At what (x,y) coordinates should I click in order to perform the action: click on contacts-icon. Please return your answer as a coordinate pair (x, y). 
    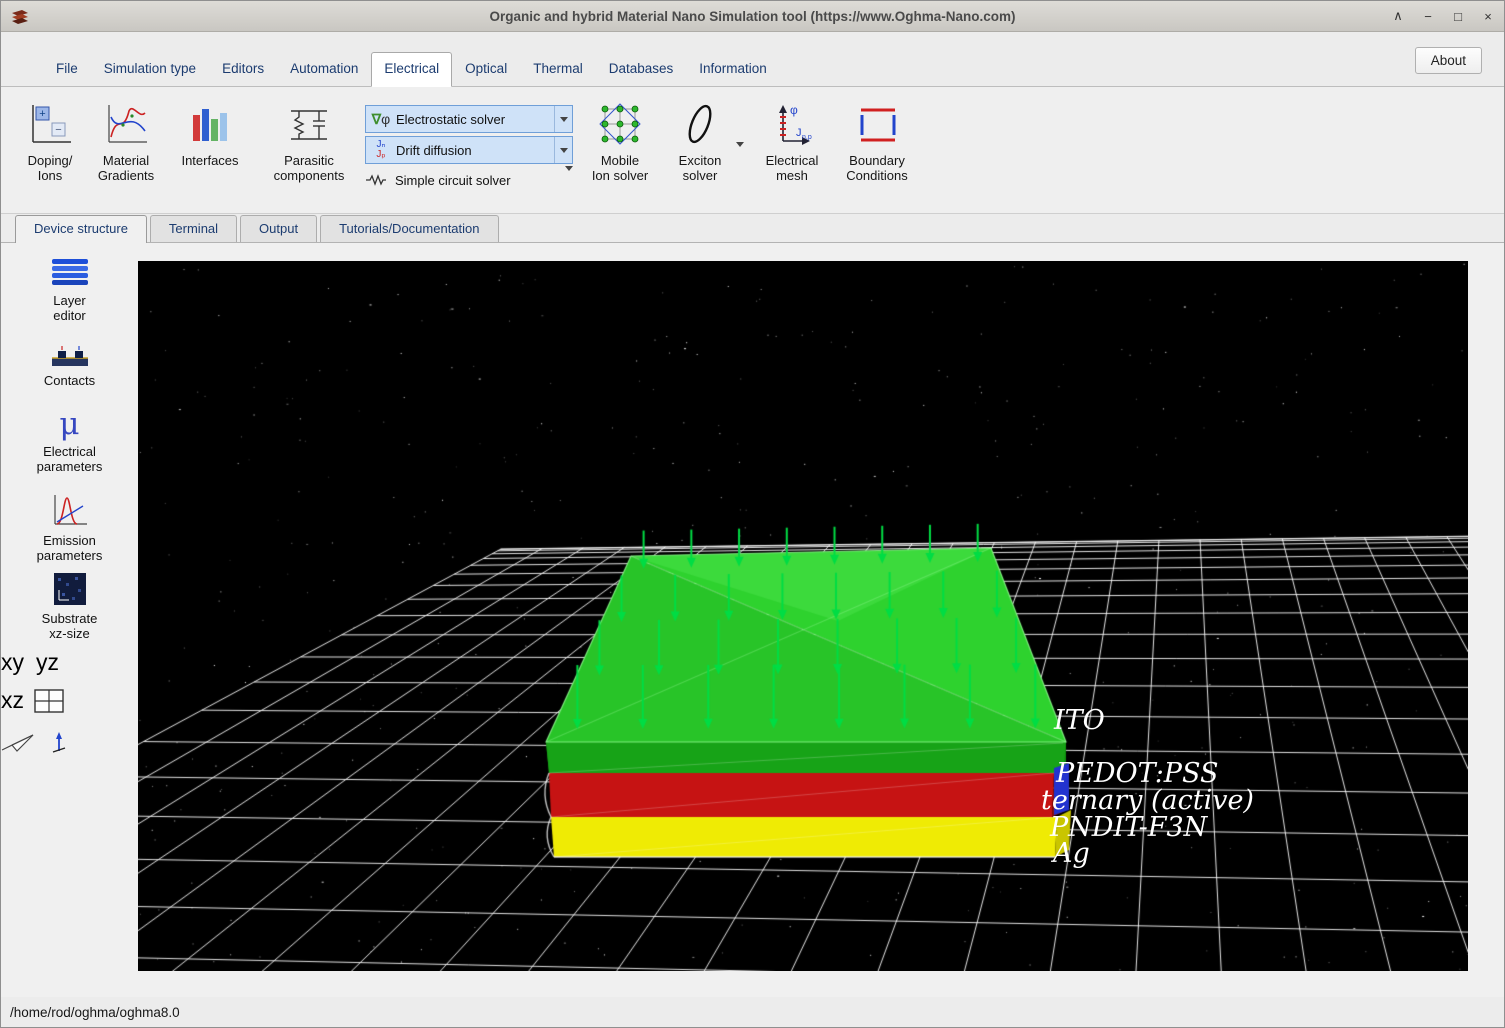
    Looking at the image, I should click on (70, 357).